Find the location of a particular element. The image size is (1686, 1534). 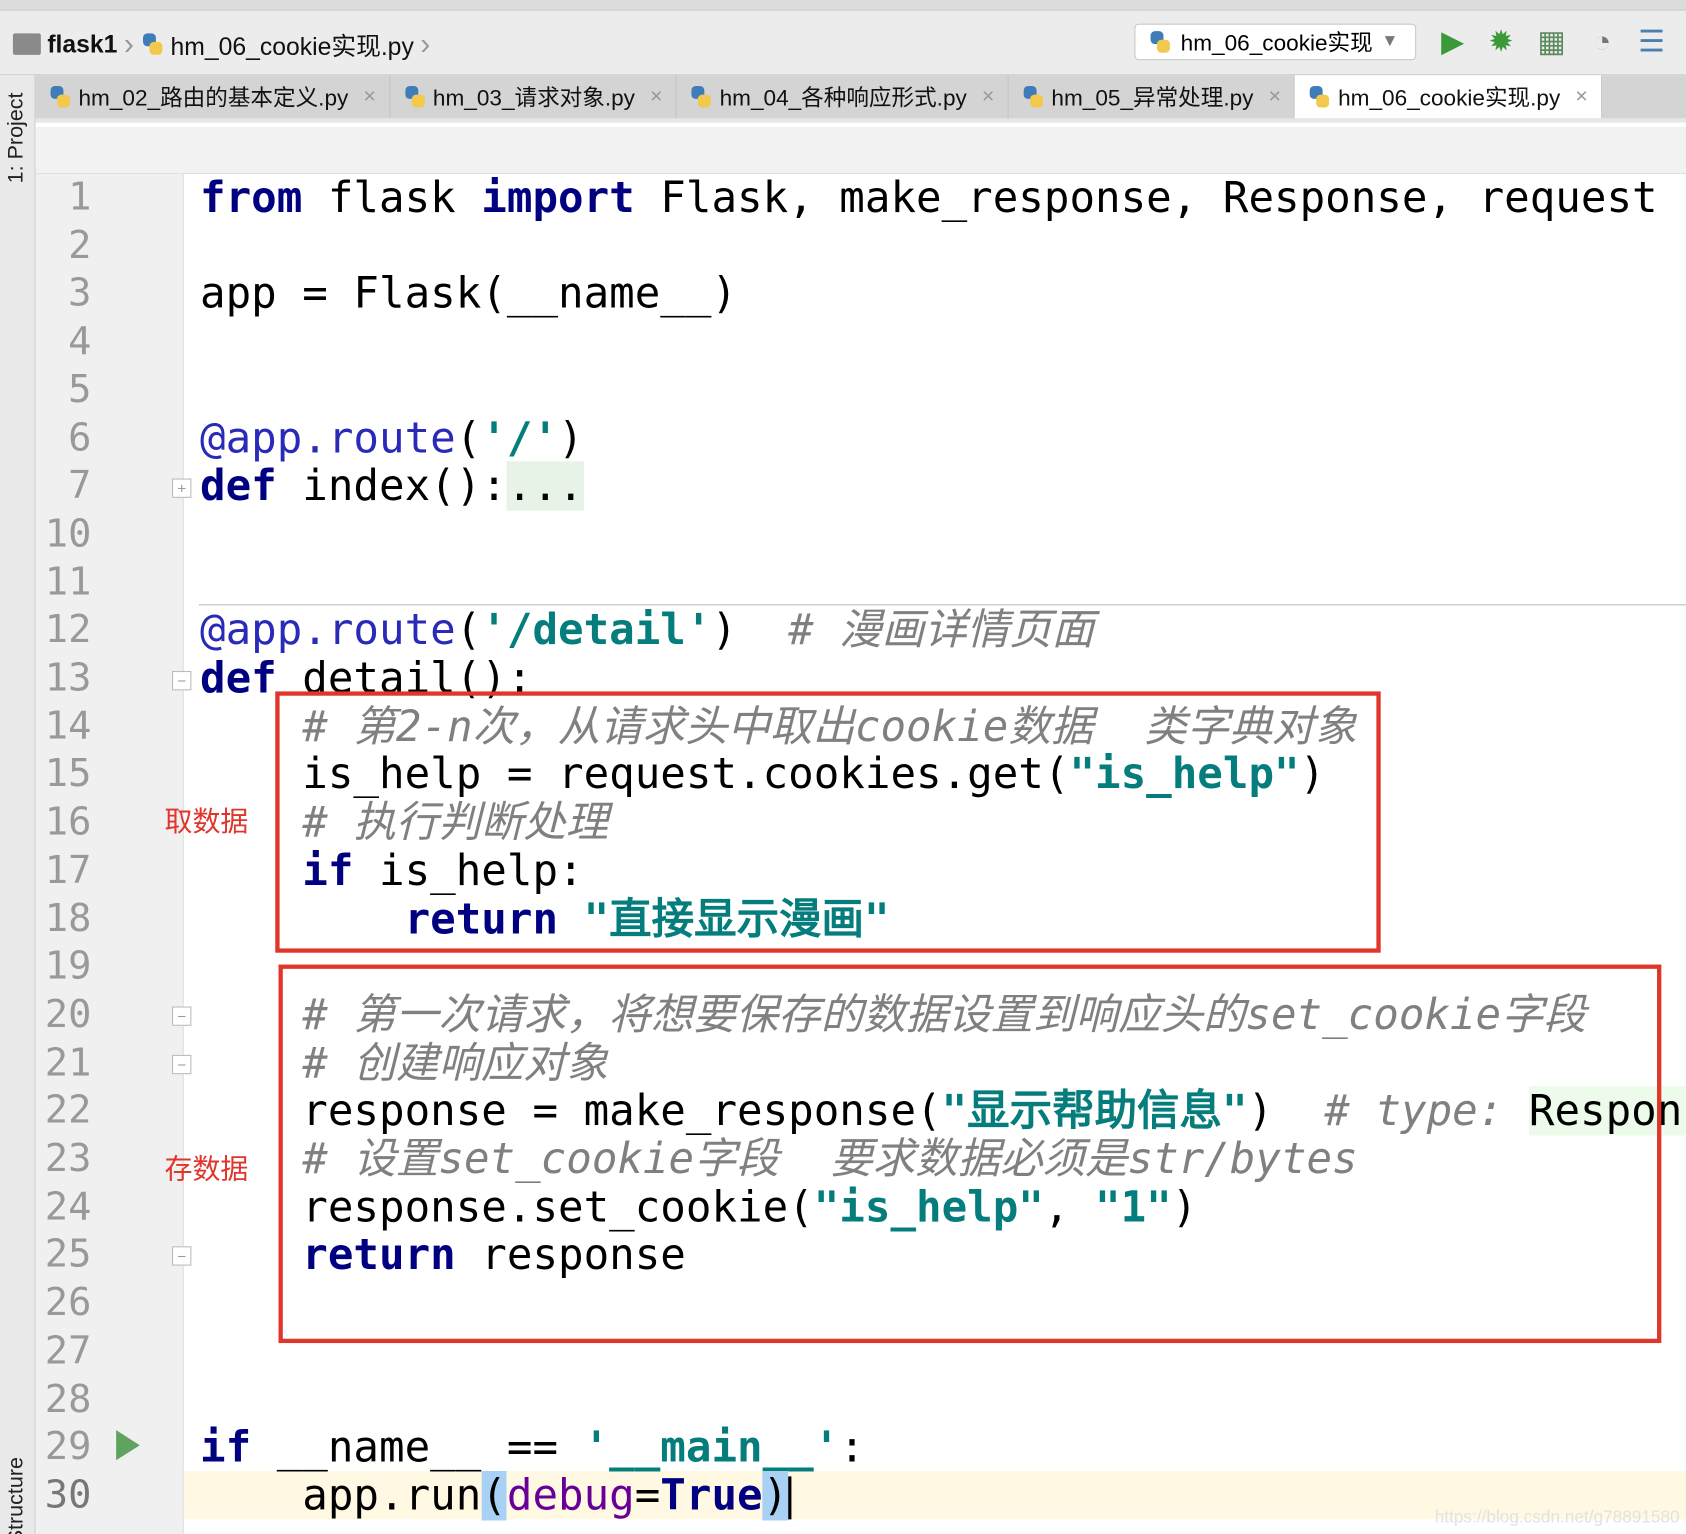

coverage-icon: ▦ is located at coordinates (1551, 42).